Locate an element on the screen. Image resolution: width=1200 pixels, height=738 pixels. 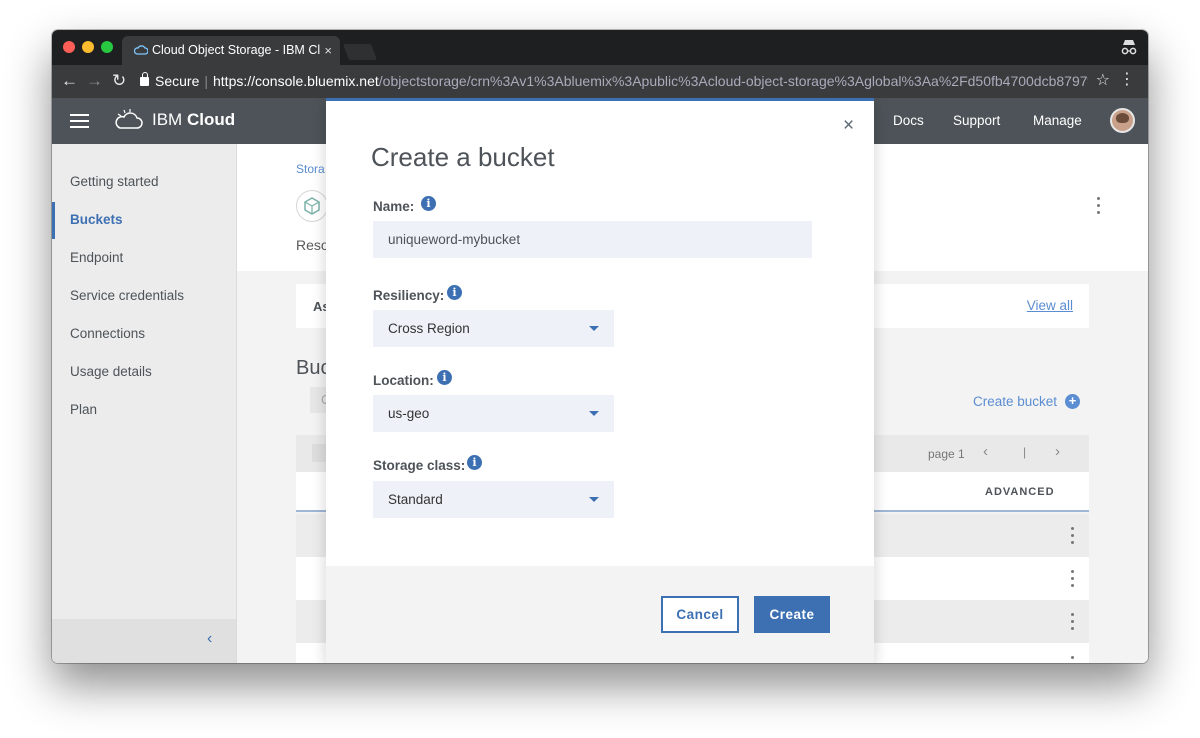
bucket-name-input is located at coordinates (592, 239).